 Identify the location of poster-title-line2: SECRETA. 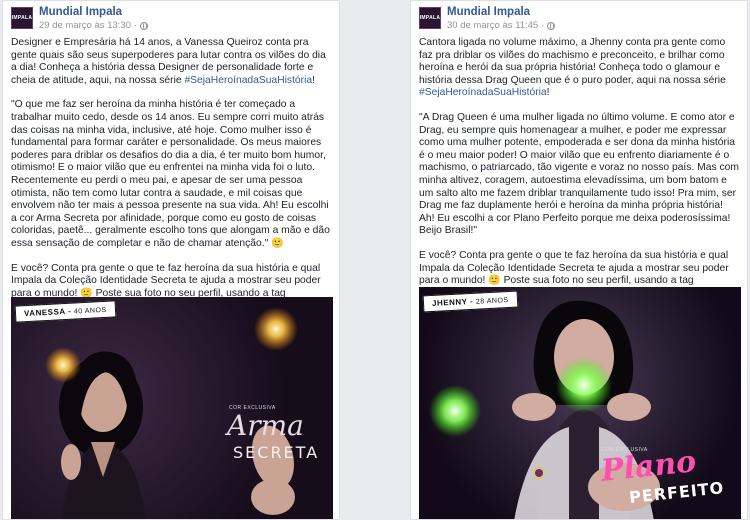
(276, 452).